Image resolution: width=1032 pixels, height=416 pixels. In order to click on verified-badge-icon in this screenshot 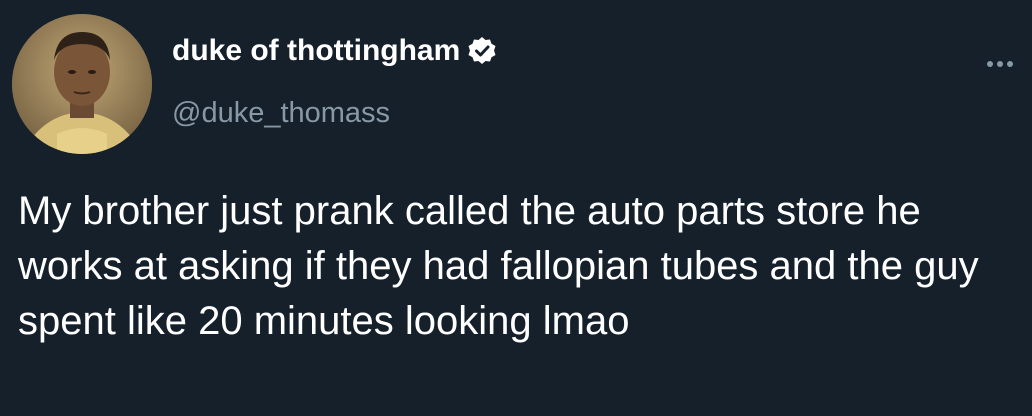, I will do `click(482, 51)`.